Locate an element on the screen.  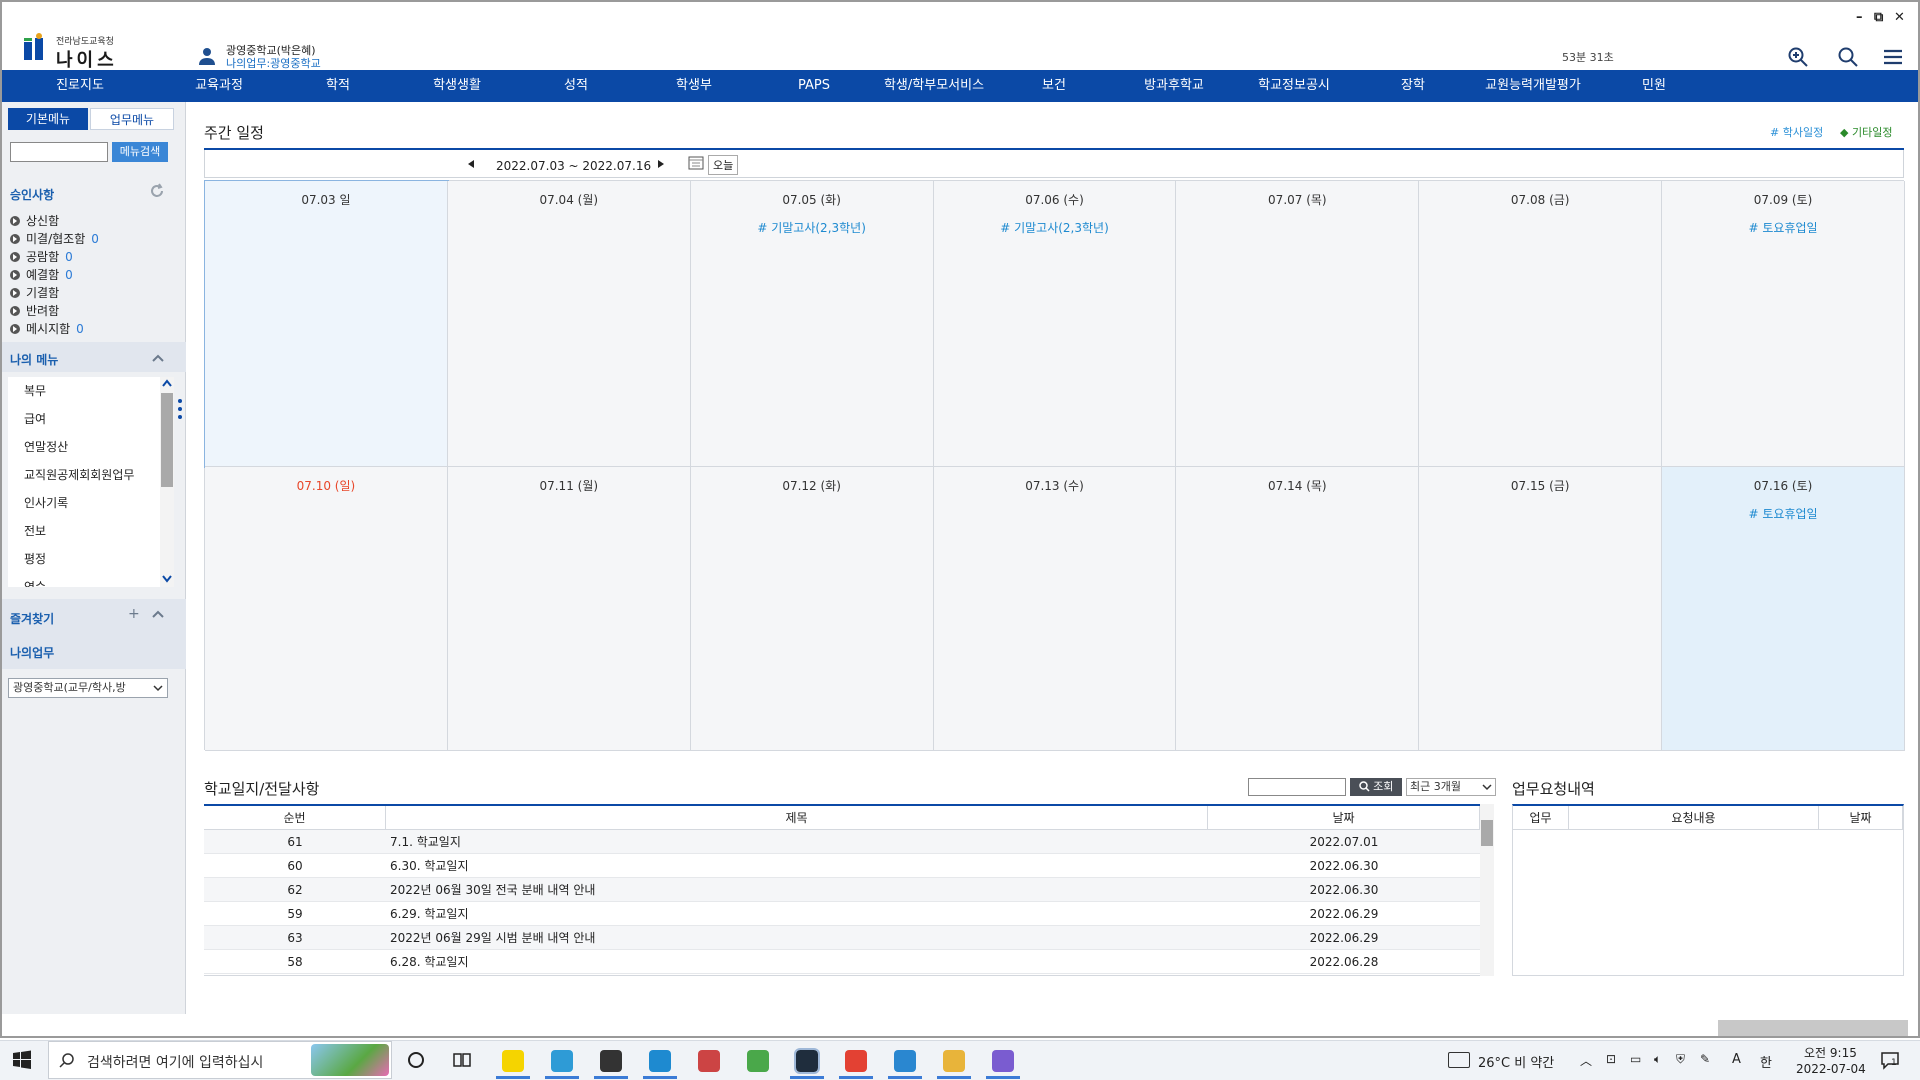
table-row: 61 7.1. 학교일지 2022.07.01 is located at coordinates (842, 842).